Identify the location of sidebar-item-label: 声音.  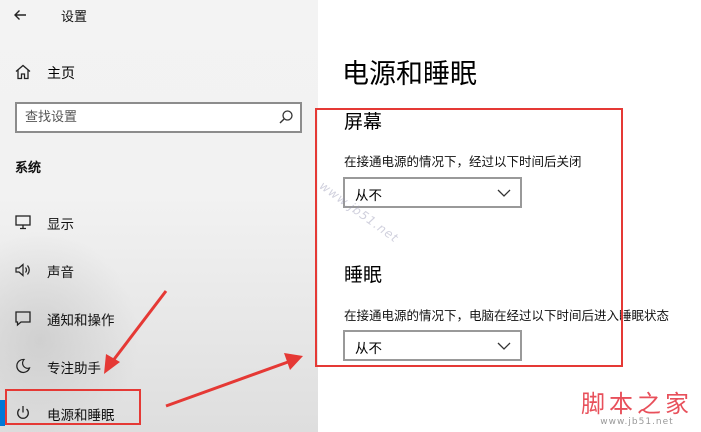
(60, 273).